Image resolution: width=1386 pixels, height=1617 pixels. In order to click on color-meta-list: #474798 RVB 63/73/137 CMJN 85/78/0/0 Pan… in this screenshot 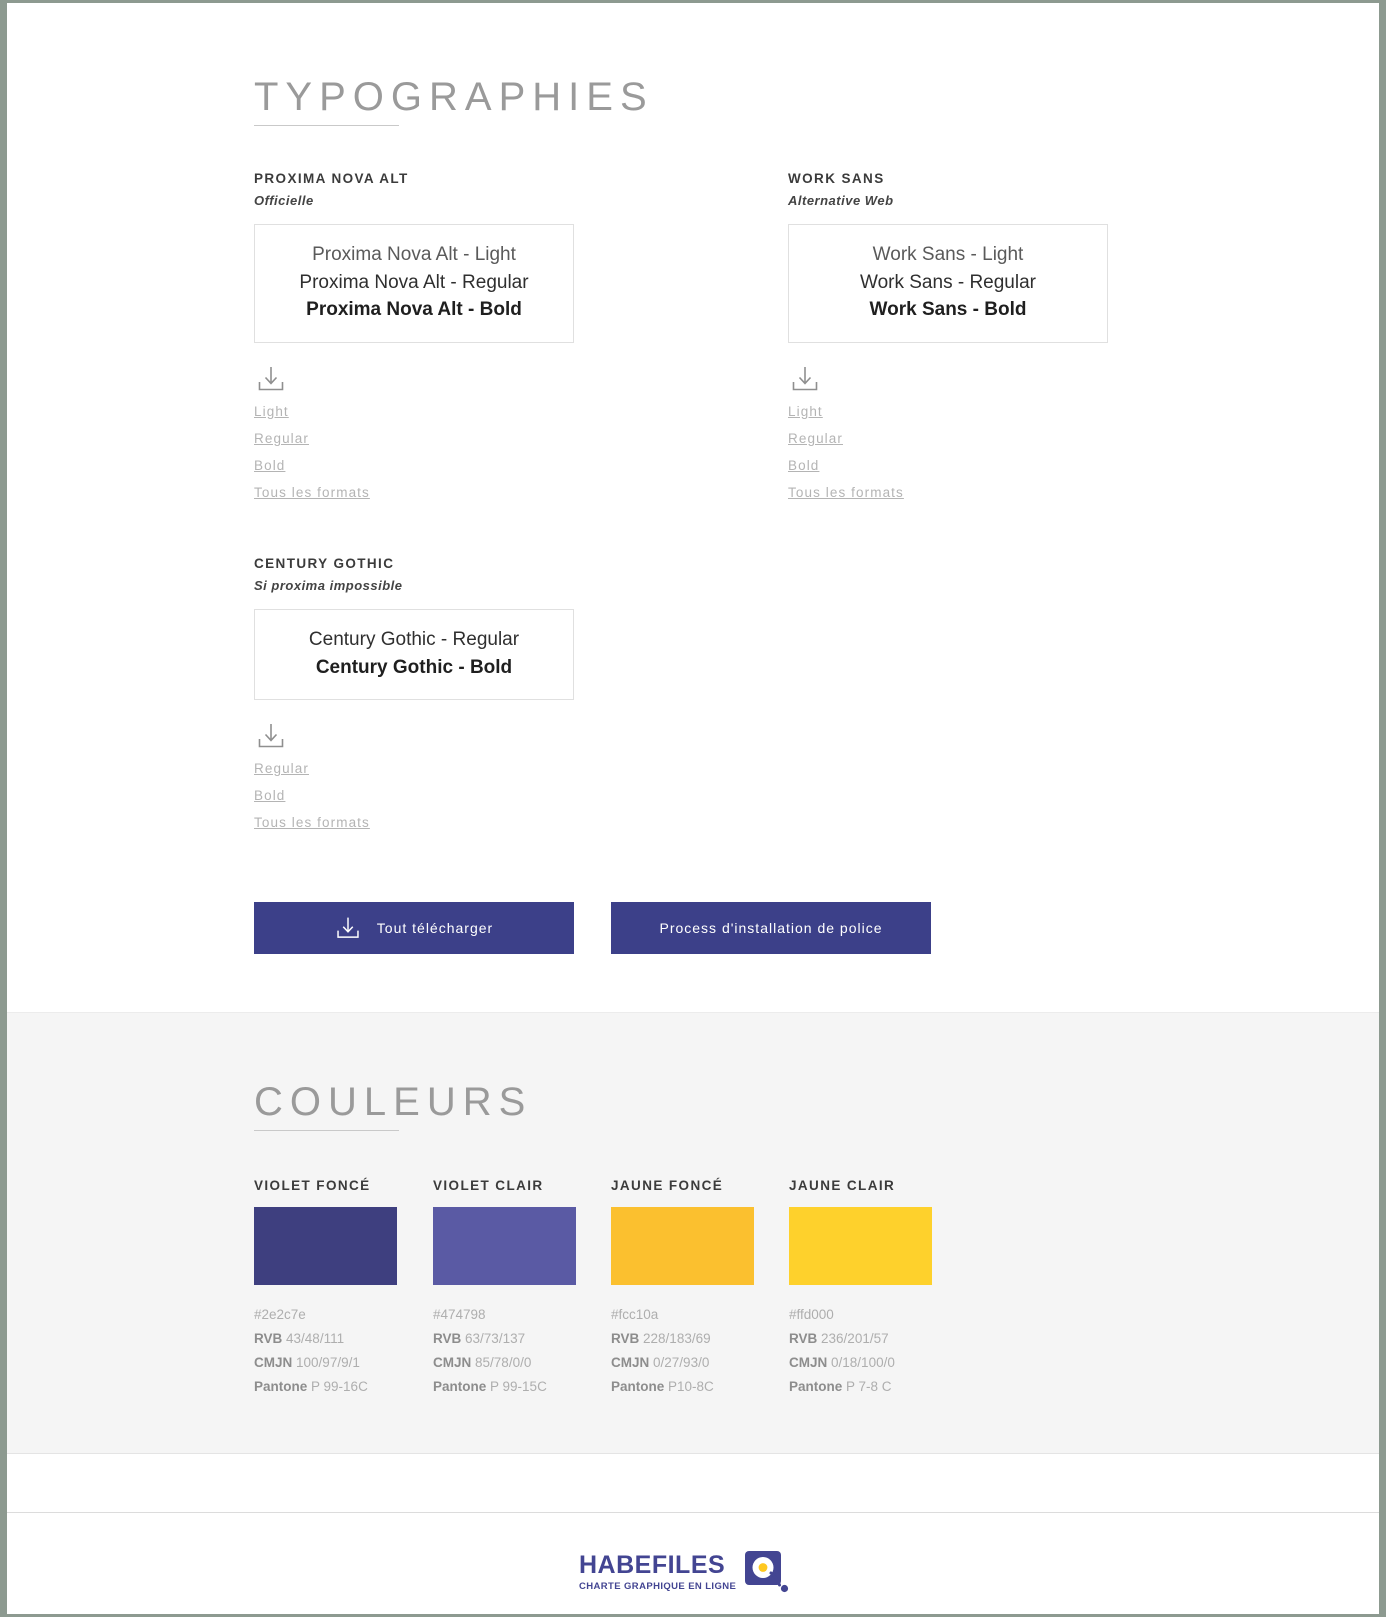, I will do `click(520, 1350)`.